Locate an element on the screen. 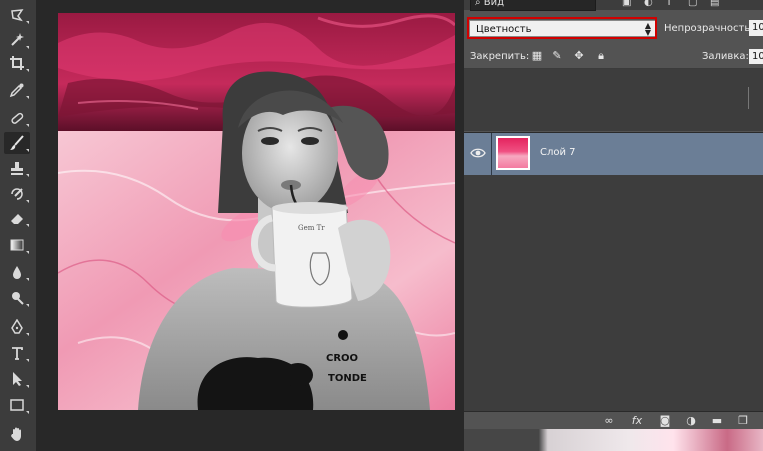 This screenshot has height=451, width=763. blend-mode-row: Цветность ▲ ▼ Непрозрачность: 10 is located at coordinates (613, 28).